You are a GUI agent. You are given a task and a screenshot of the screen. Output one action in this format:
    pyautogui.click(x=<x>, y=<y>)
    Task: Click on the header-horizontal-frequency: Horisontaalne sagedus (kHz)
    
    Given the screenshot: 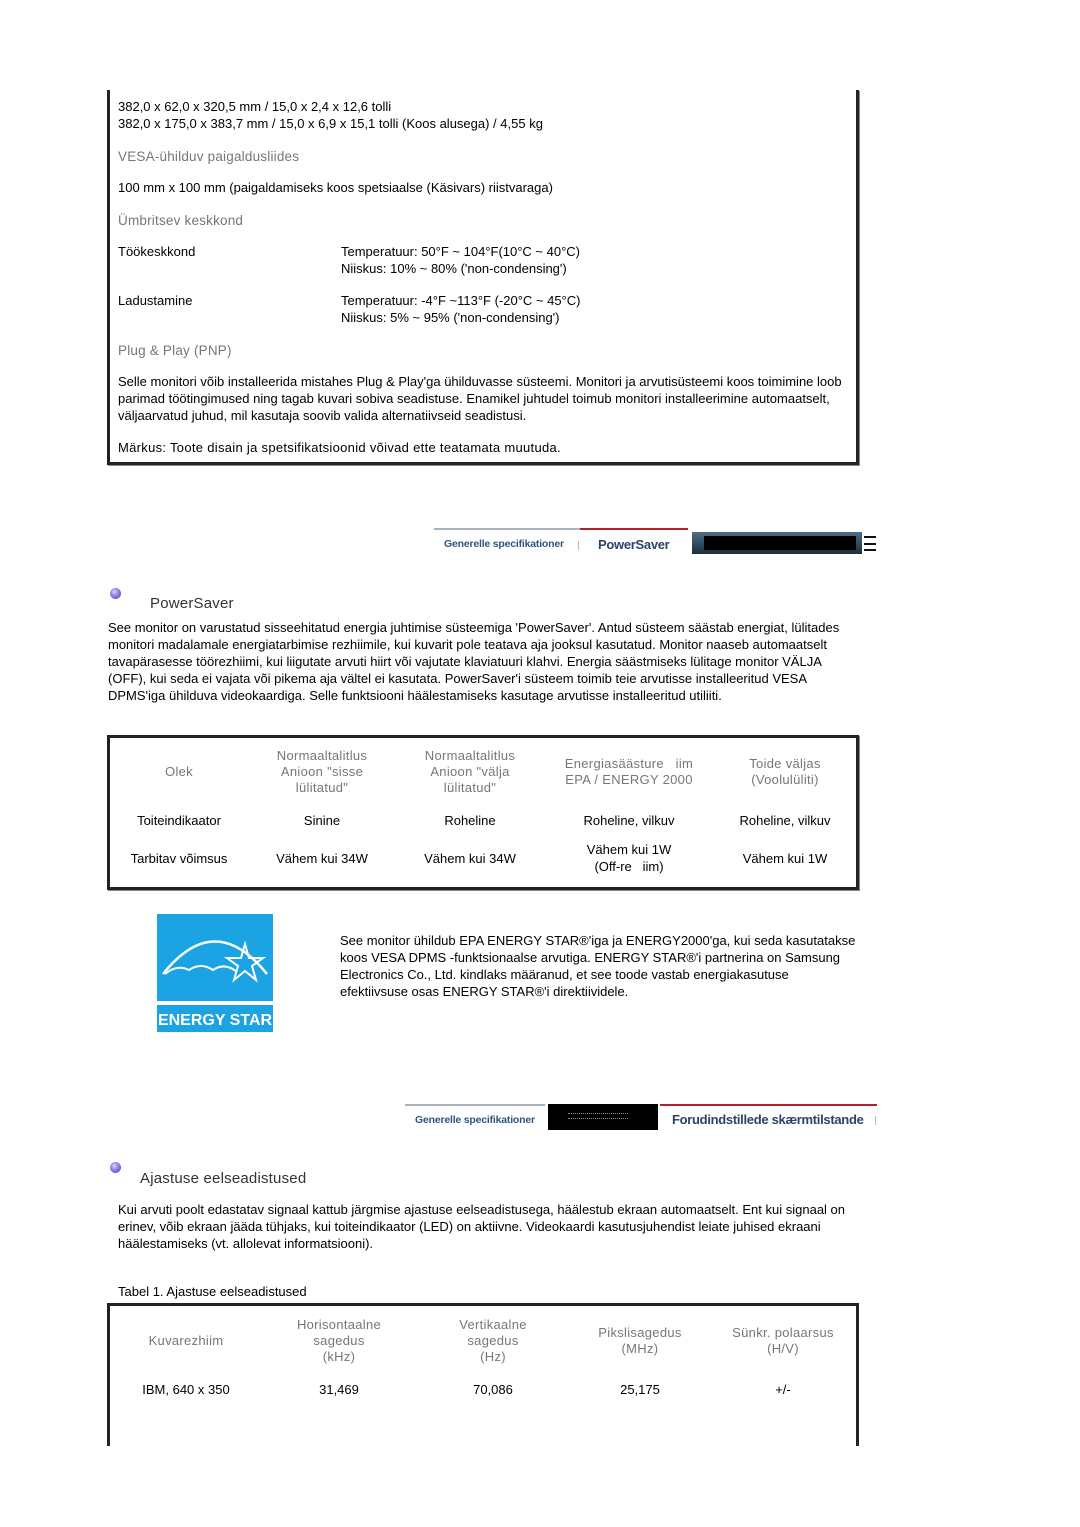 What is the action you would take?
    pyautogui.click(x=339, y=1340)
    